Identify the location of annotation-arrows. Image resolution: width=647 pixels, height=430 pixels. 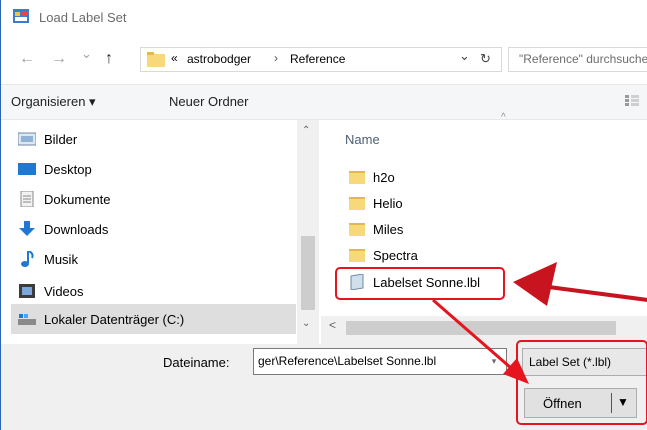
(539, 323).